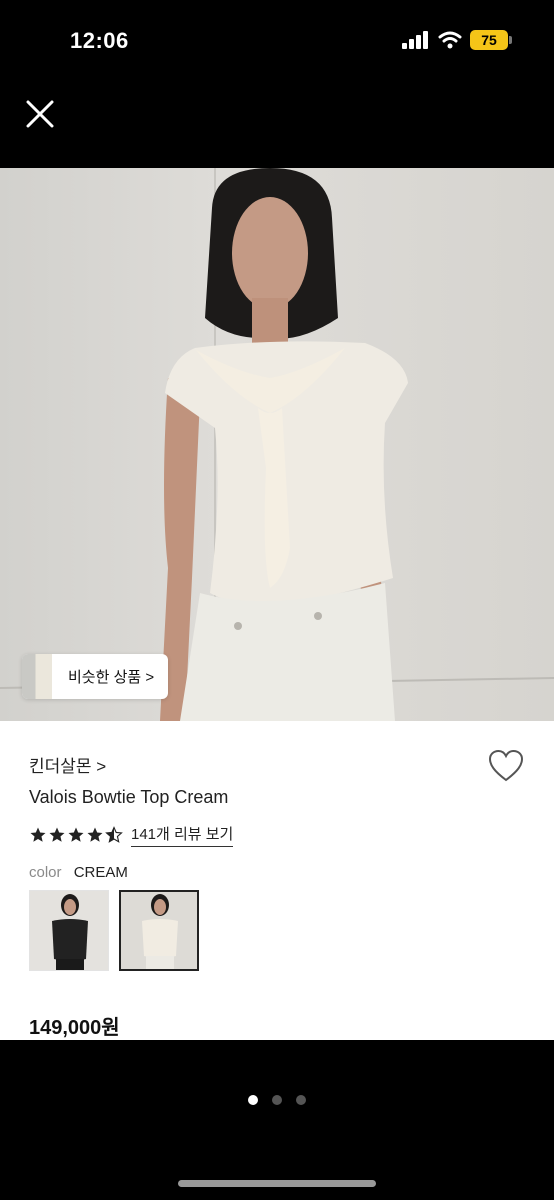 The width and height of the screenshot is (554, 1200). What do you see at coordinates (277, 120) in the screenshot?
I see `top-bar` at bounding box center [277, 120].